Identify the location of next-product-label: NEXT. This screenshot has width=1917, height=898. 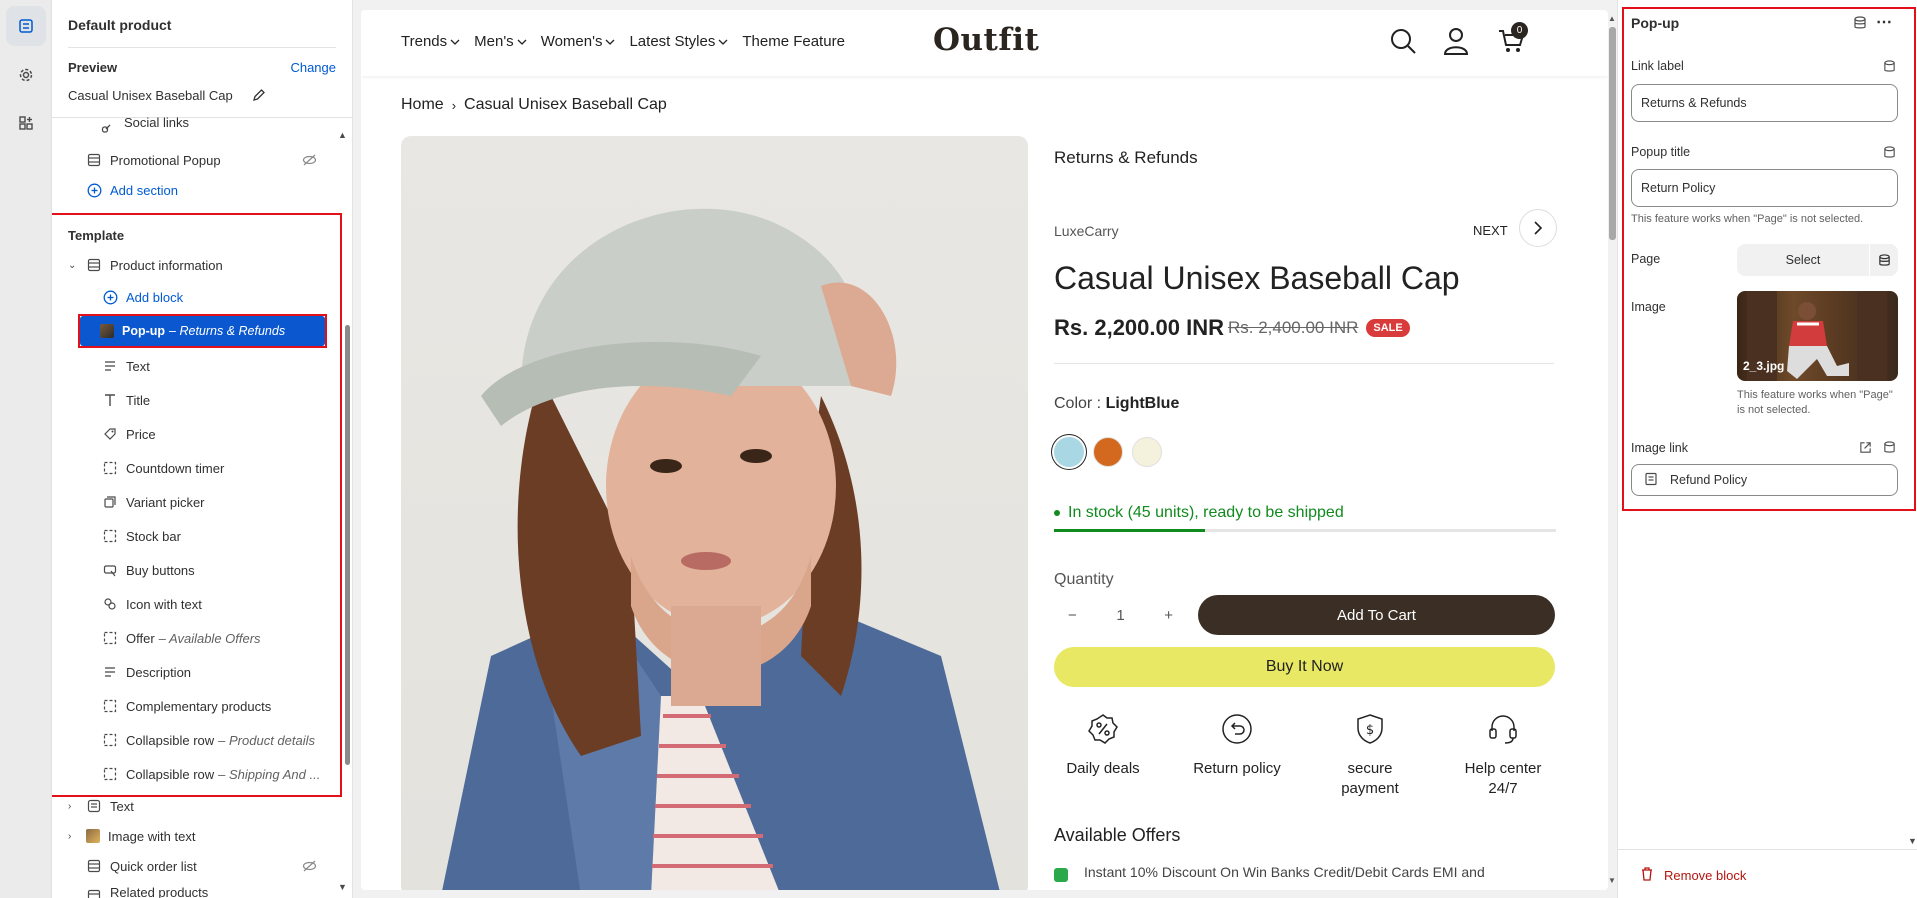
(1490, 230).